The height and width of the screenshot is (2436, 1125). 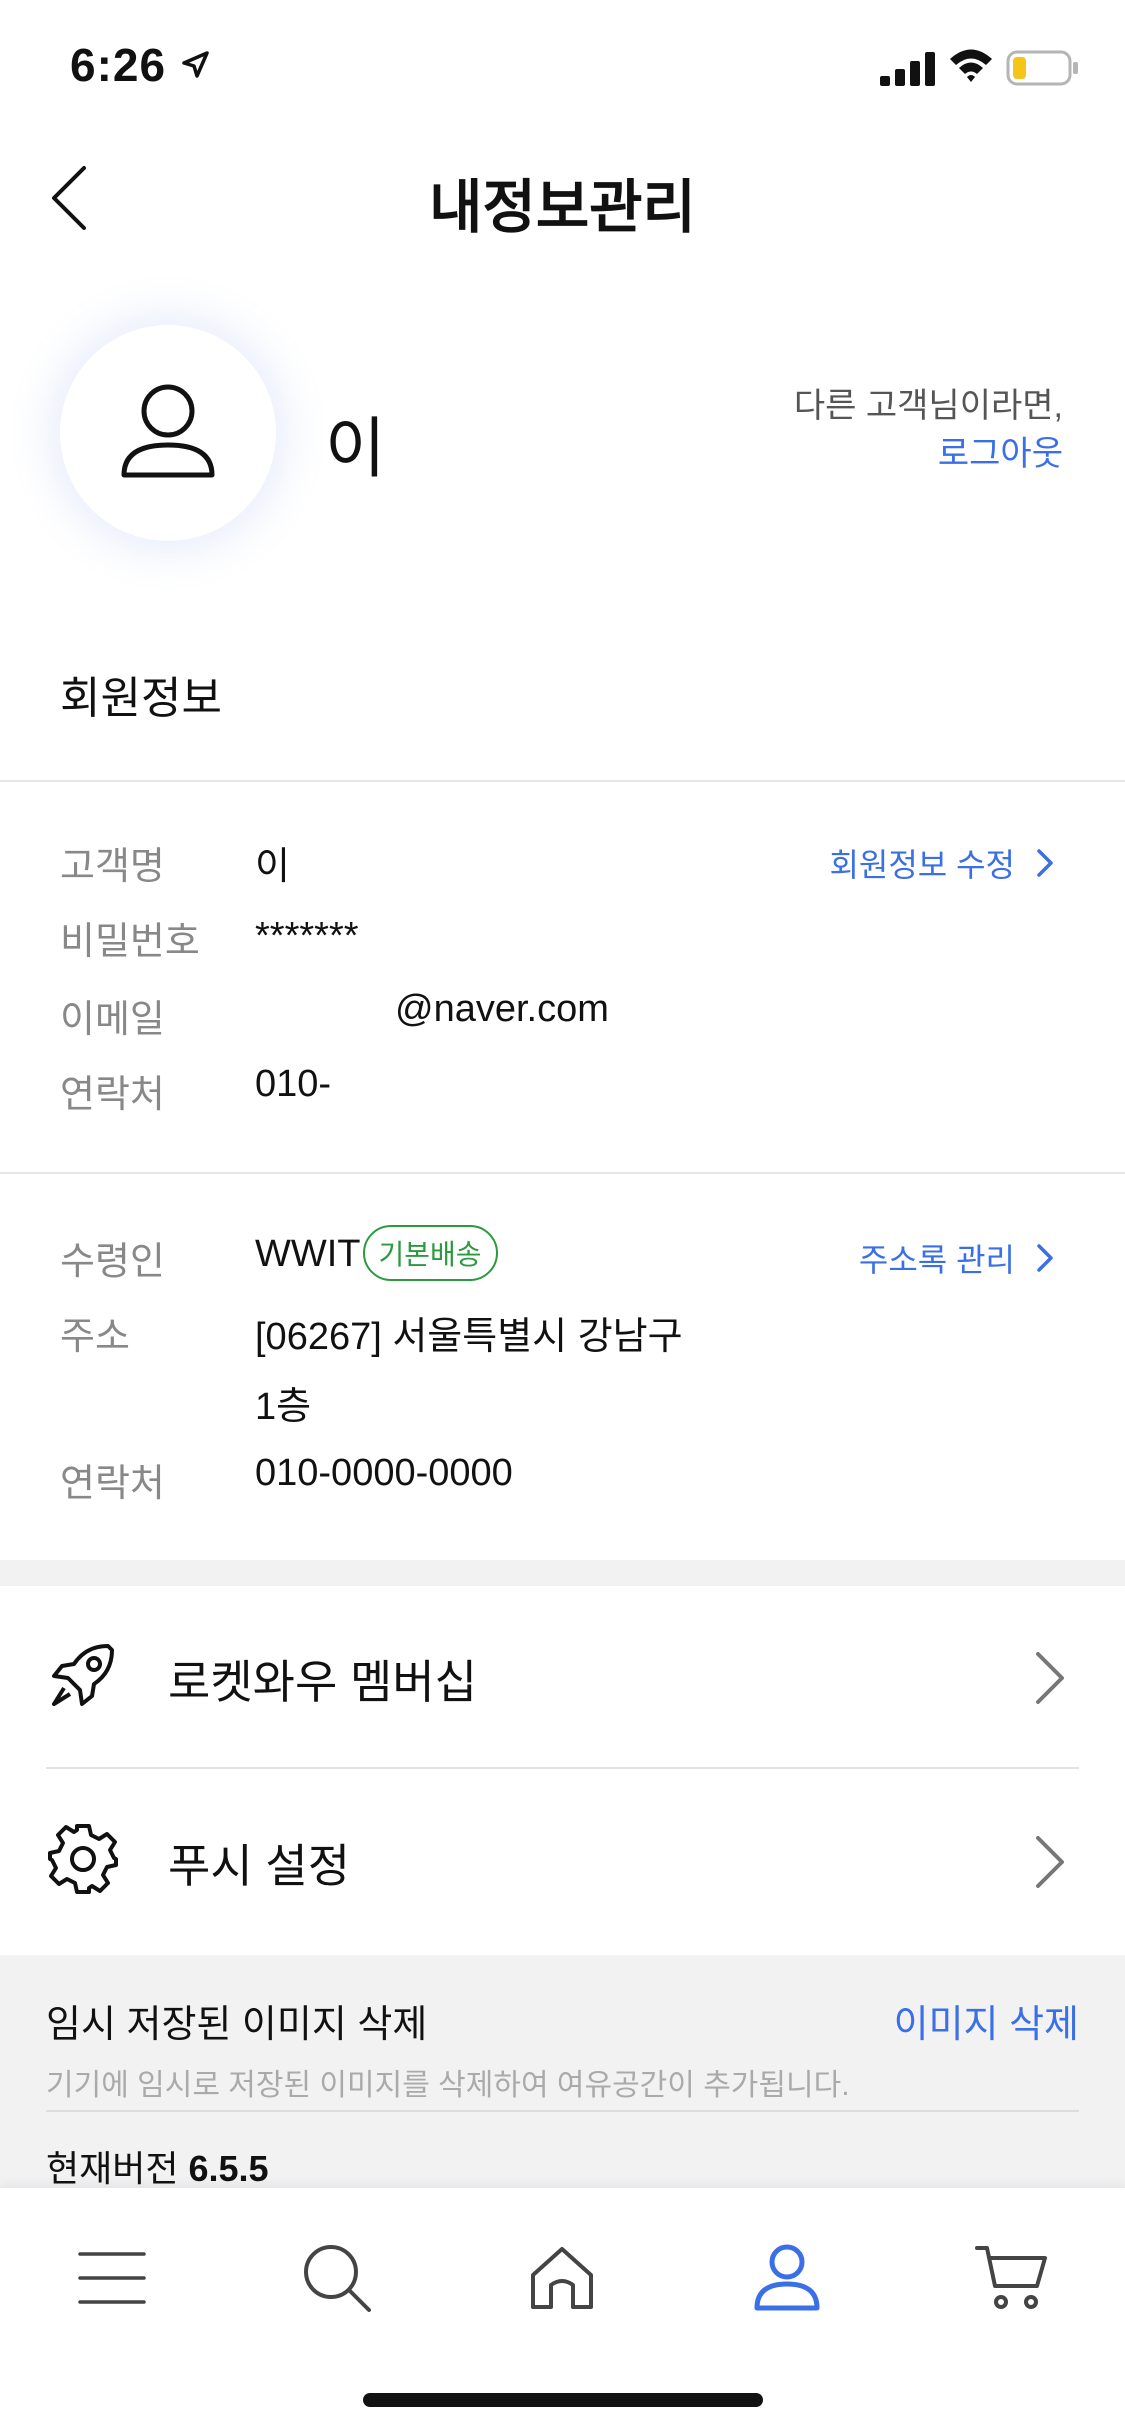 I want to click on clear-cache-title: 임시 저장된 이미지 삭제, so click(x=237, y=2025).